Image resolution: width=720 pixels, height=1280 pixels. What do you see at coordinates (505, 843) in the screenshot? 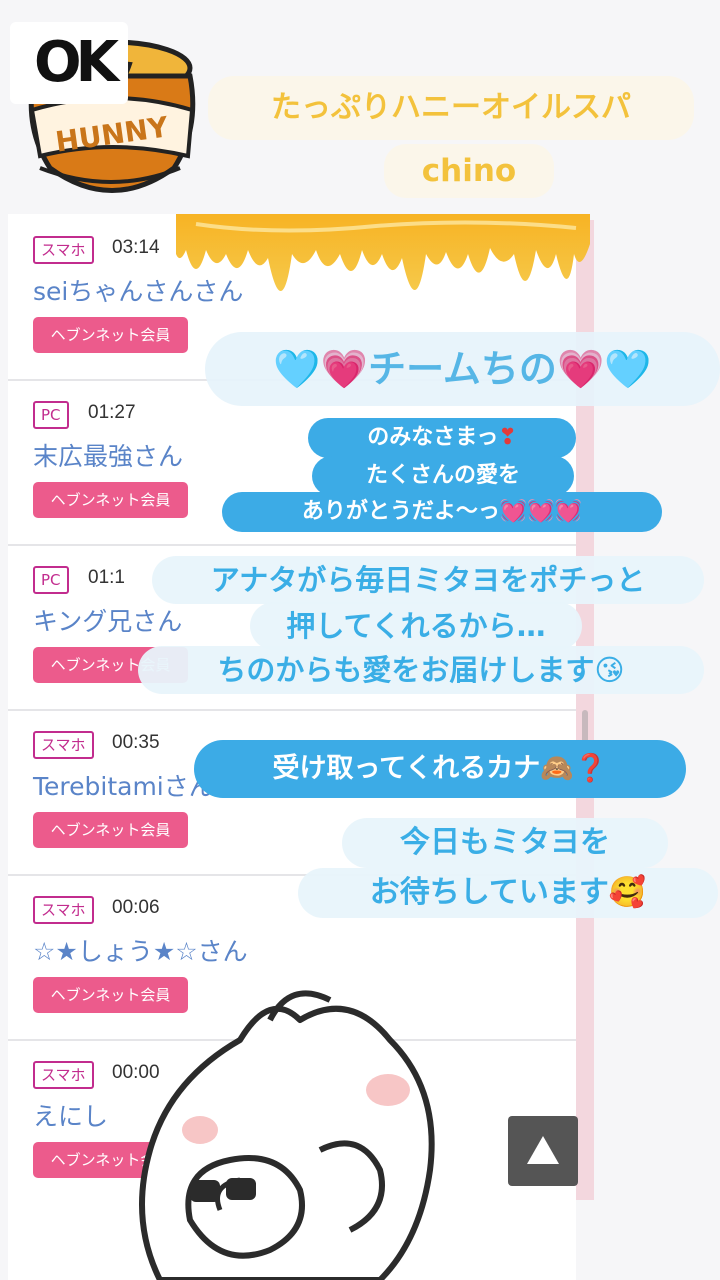
I see `wait-line-1: 今日もミタヨを` at bounding box center [505, 843].